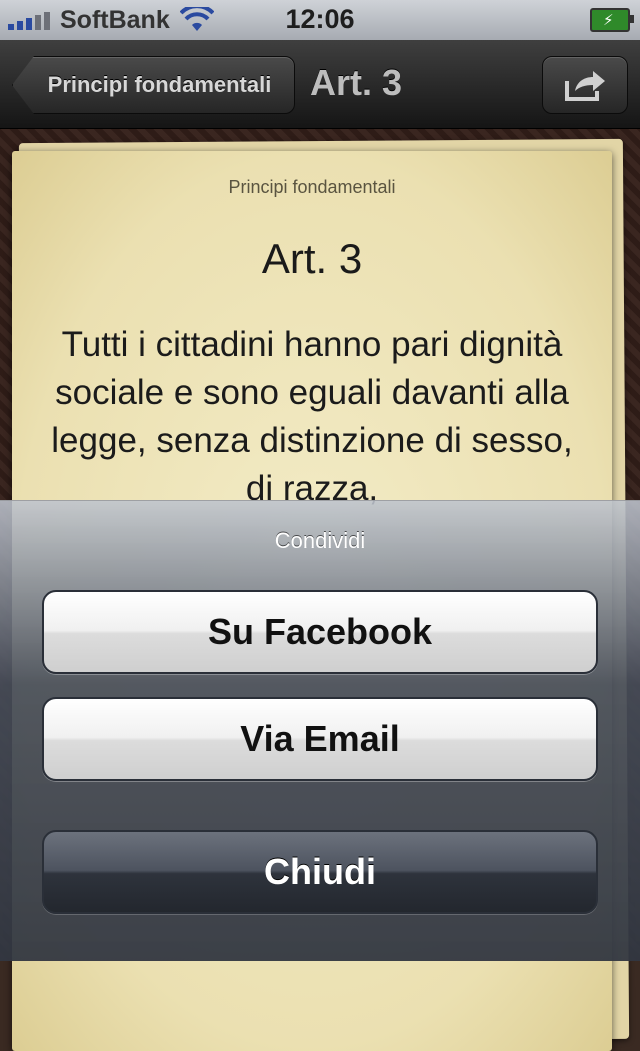  I want to click on share-facebook-button: Su Facebook, so click(320, 632).